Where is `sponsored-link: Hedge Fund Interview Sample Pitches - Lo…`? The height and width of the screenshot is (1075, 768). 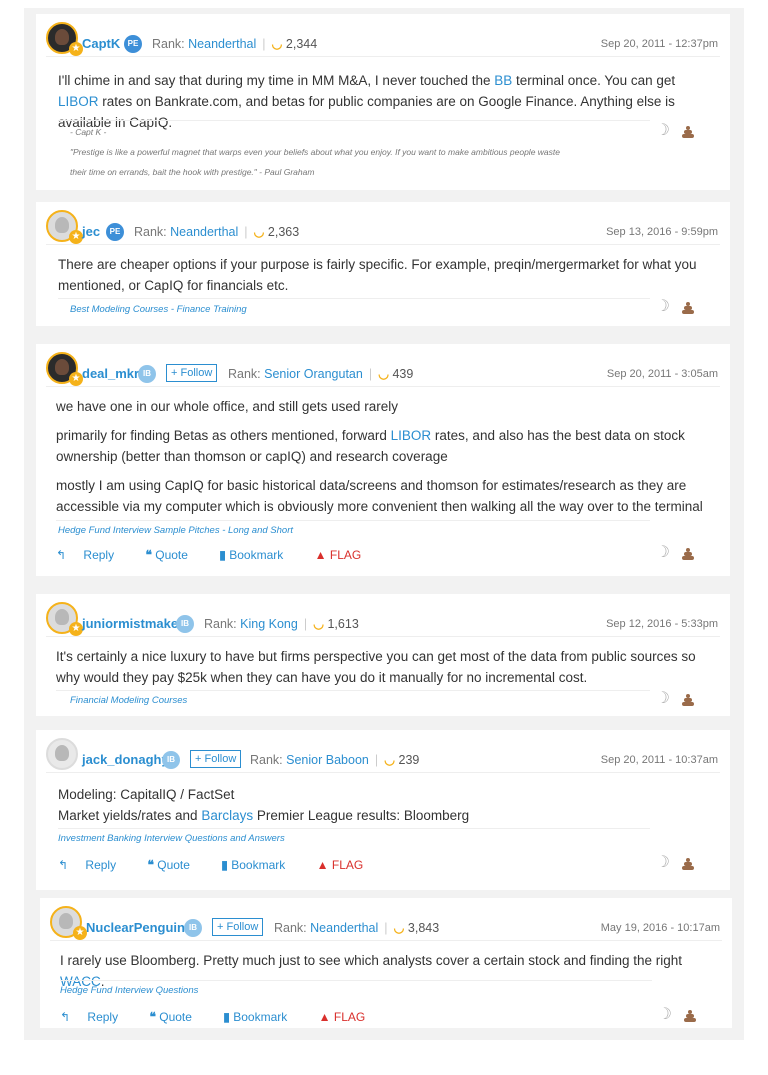
sponsored-link: Hedge Fund Interview Sample Pitches - Lo… is located at coordinates (175, 530).